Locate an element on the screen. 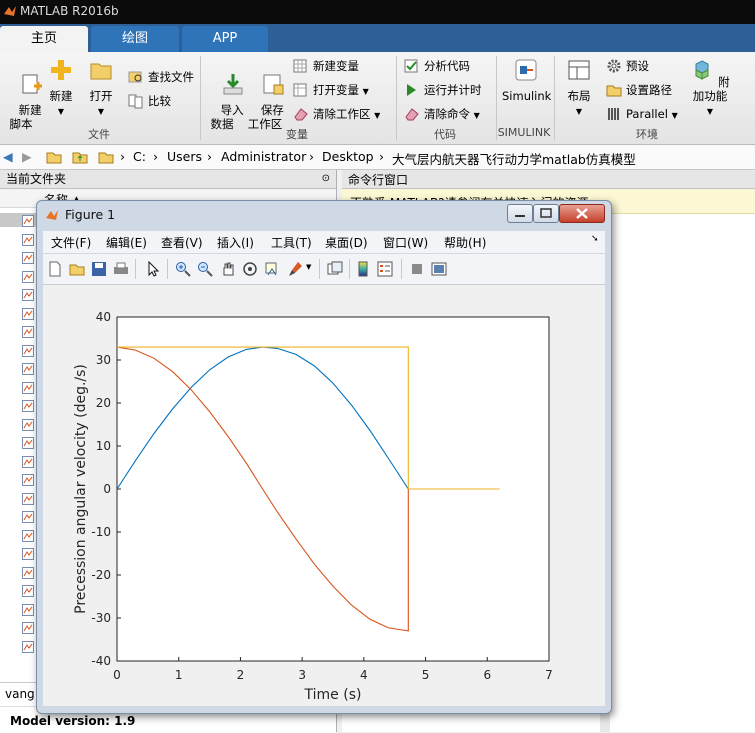 Image resolution: width=755 pixels, height=733 pixels. minimize-button is located at coordinates (520, 213).